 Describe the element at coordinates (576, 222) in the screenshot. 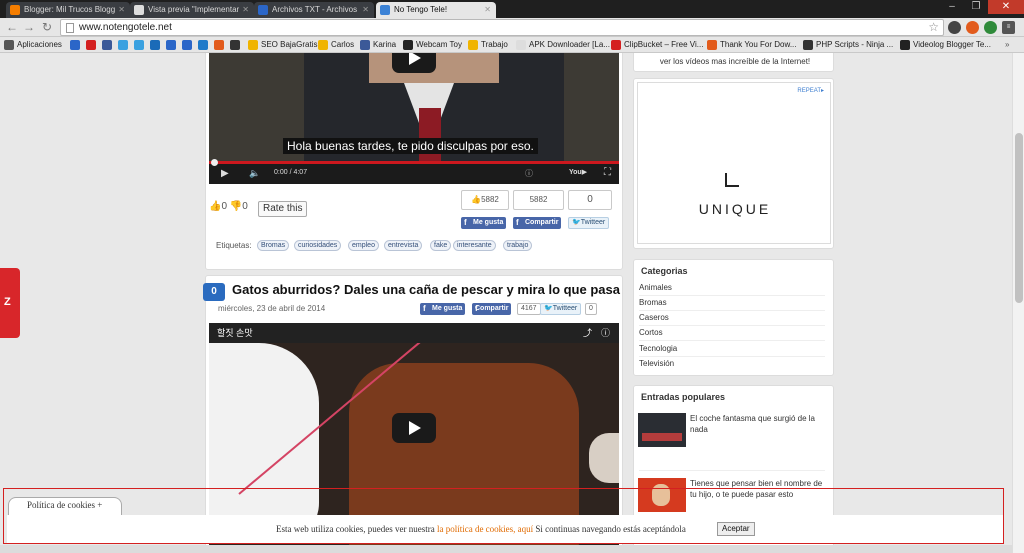

I see `twitter-bird-icon: 🐦` at that location.